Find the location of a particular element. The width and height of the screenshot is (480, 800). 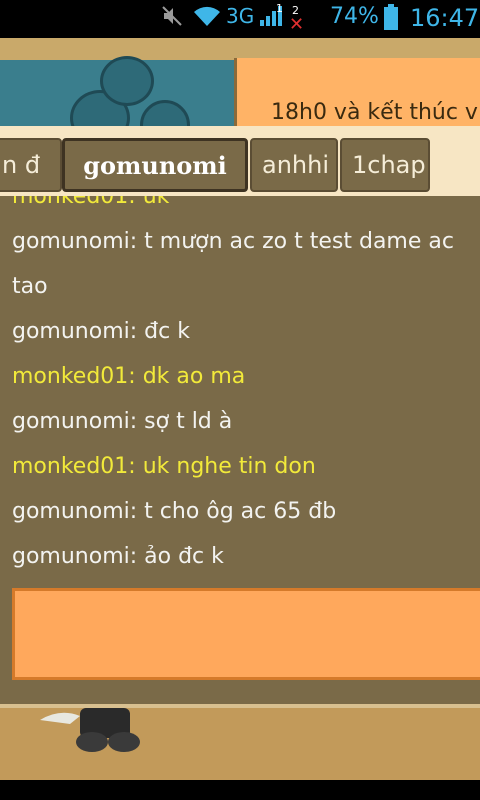

chat-message: monked01: uk nghe tin don is located at coordinates (164, 466).